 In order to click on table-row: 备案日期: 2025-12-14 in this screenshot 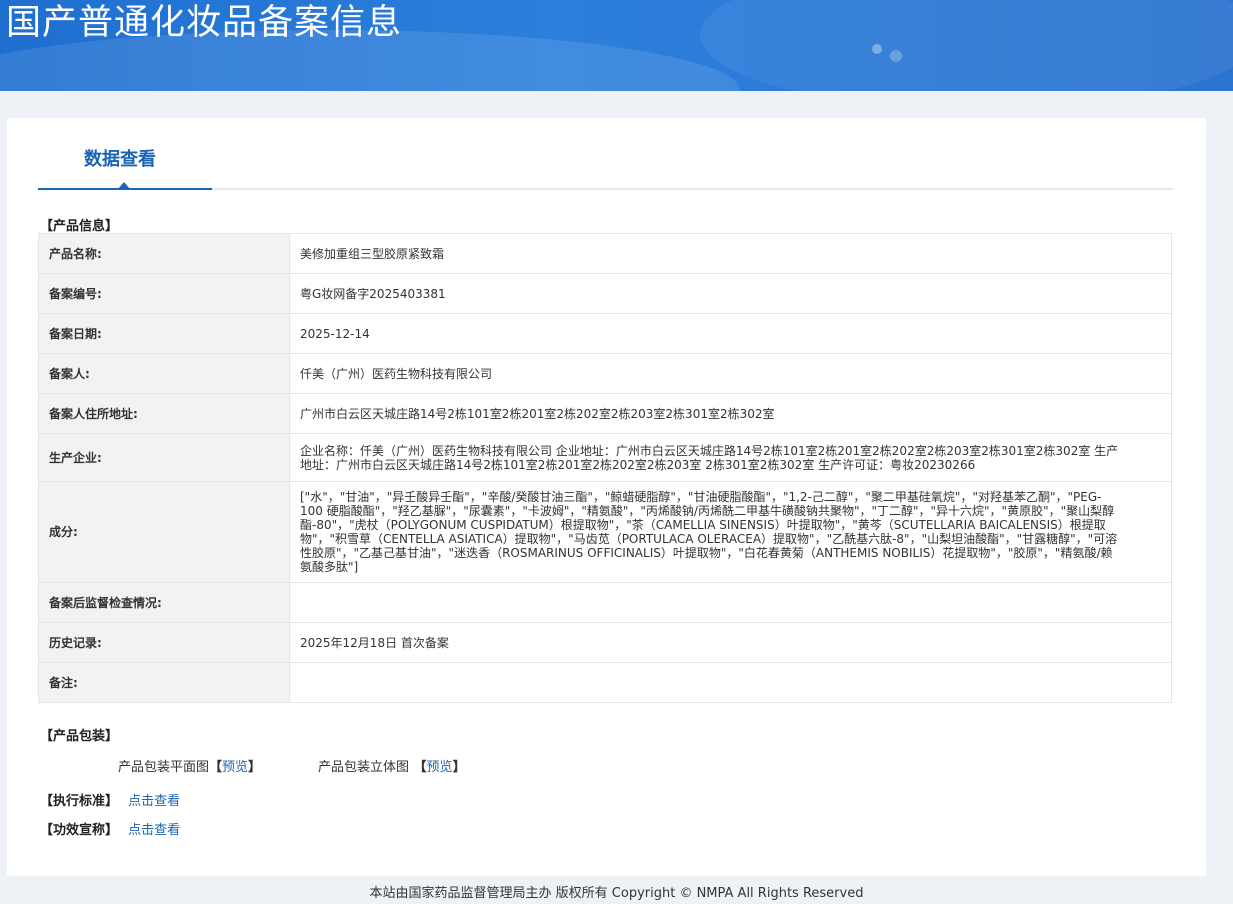, I will do `click(605, 333)`.